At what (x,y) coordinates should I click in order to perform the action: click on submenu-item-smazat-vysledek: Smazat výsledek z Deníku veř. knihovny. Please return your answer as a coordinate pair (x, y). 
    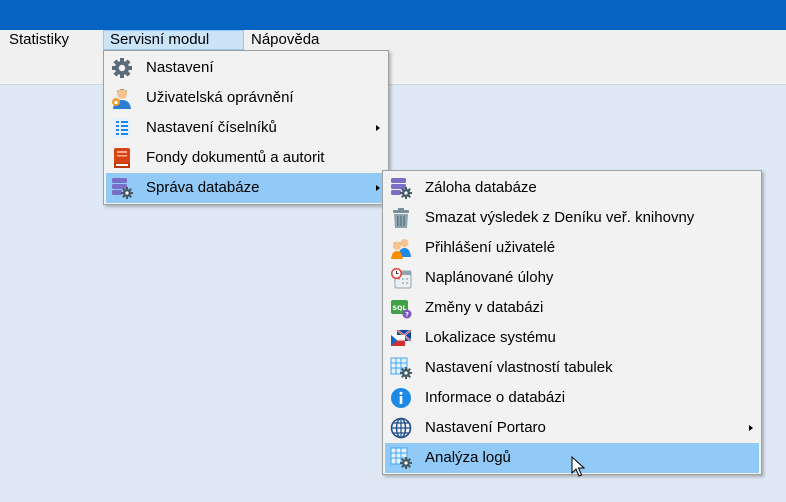
    Looking at the image, I should click on (572, 218).